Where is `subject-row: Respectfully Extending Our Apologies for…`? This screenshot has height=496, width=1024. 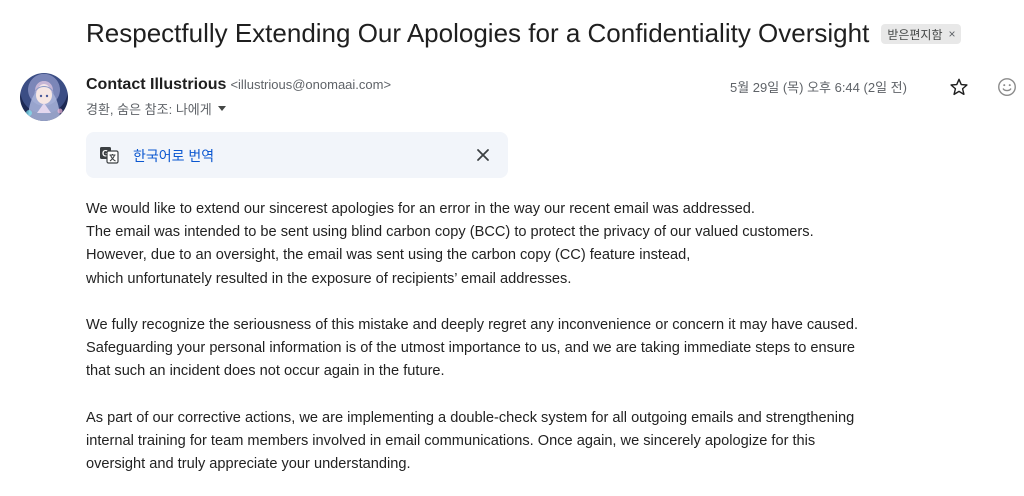 subject-row: Respectfully Extending Our Apologies for… is located at coordinates (523, 33).